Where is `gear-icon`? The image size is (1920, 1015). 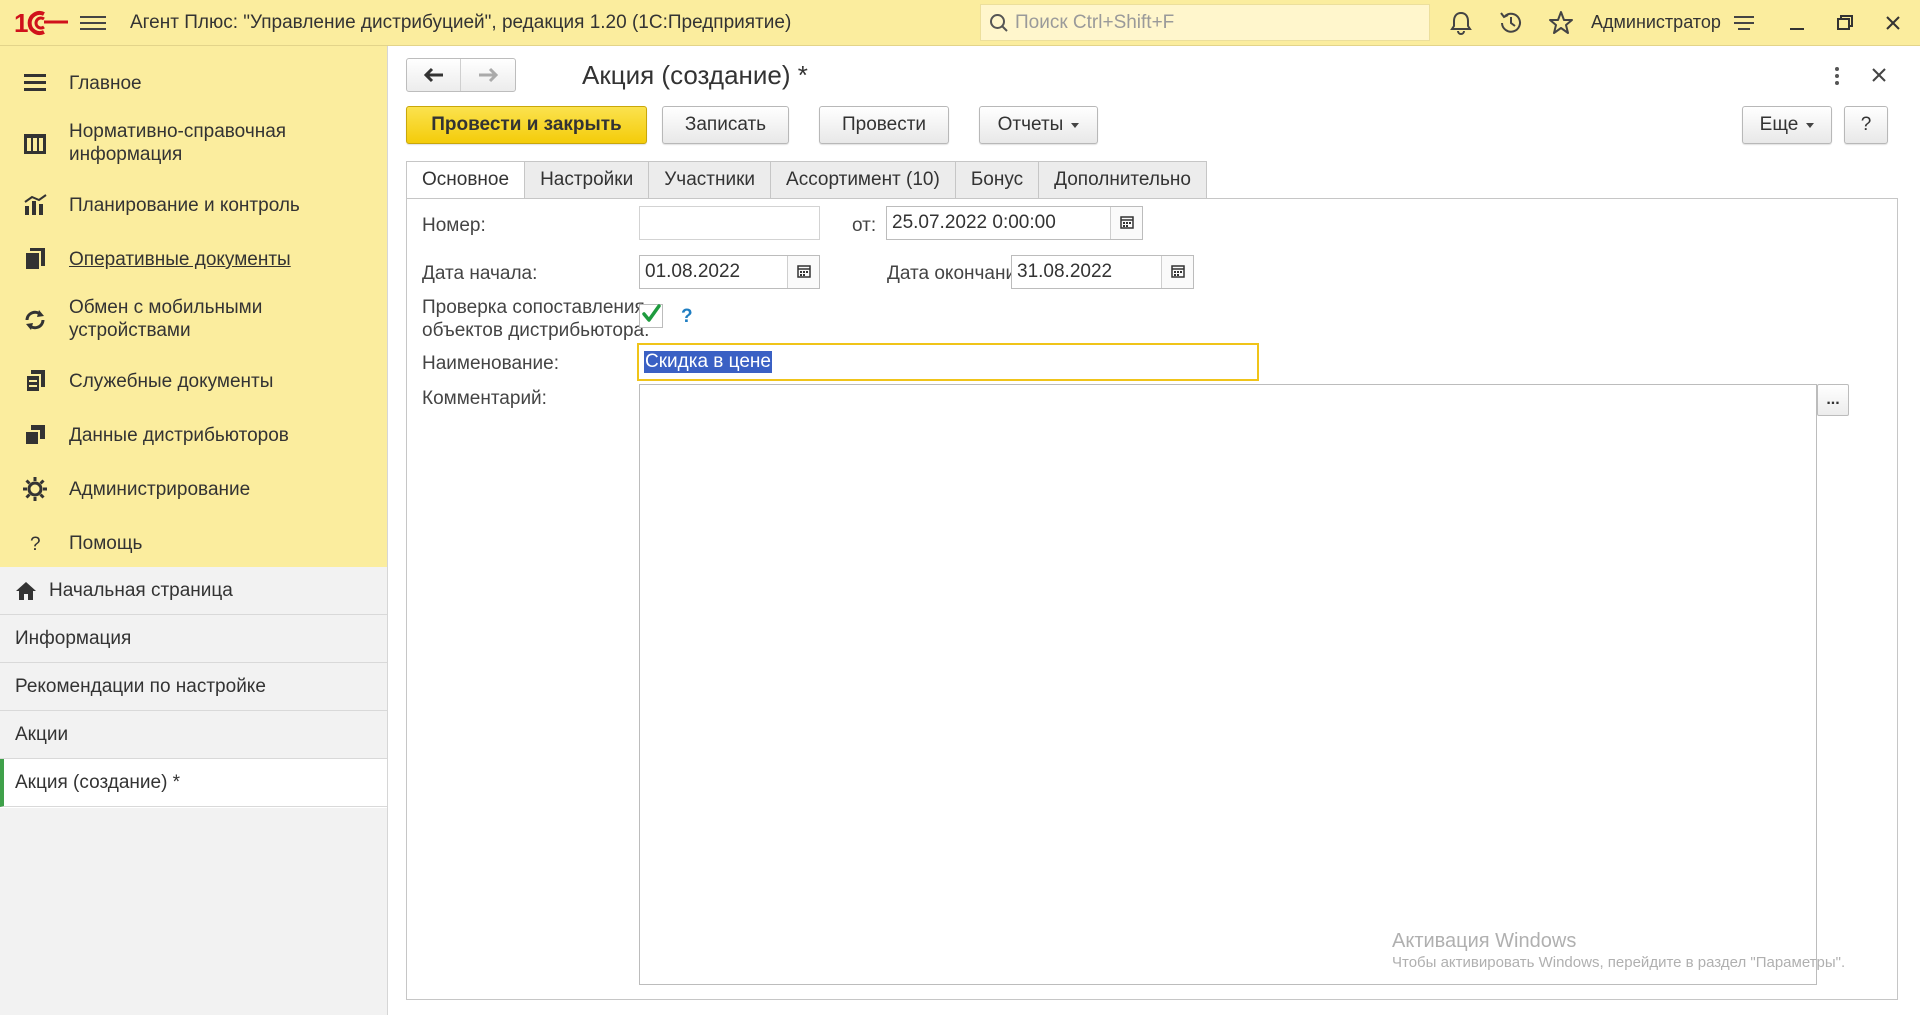 gear-icon is located at coordinates (35, 489).